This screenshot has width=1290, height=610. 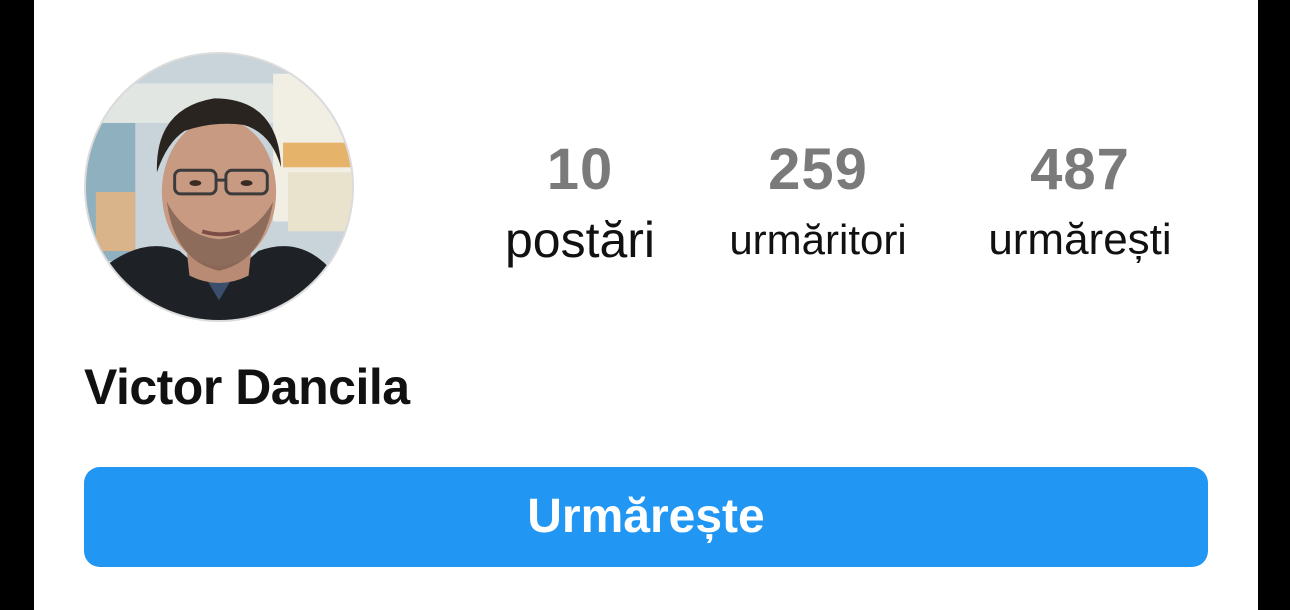 I want to click on profile-stats: 10 postări 259 urmăritori 487 urmărești, so click(x=838, y=207).